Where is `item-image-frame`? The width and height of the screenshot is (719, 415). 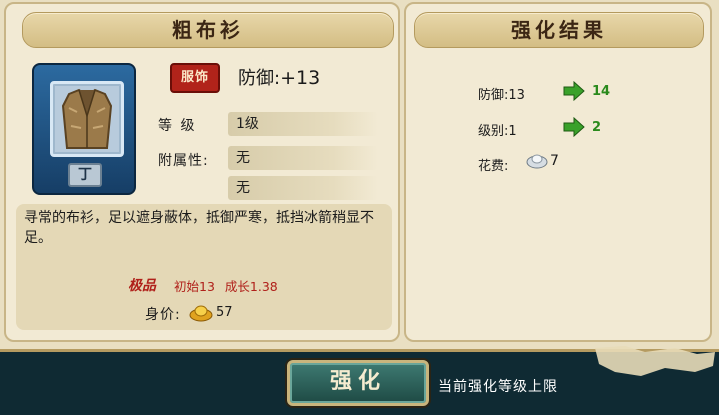 item-image-frame is located at coordinates (87, 119).